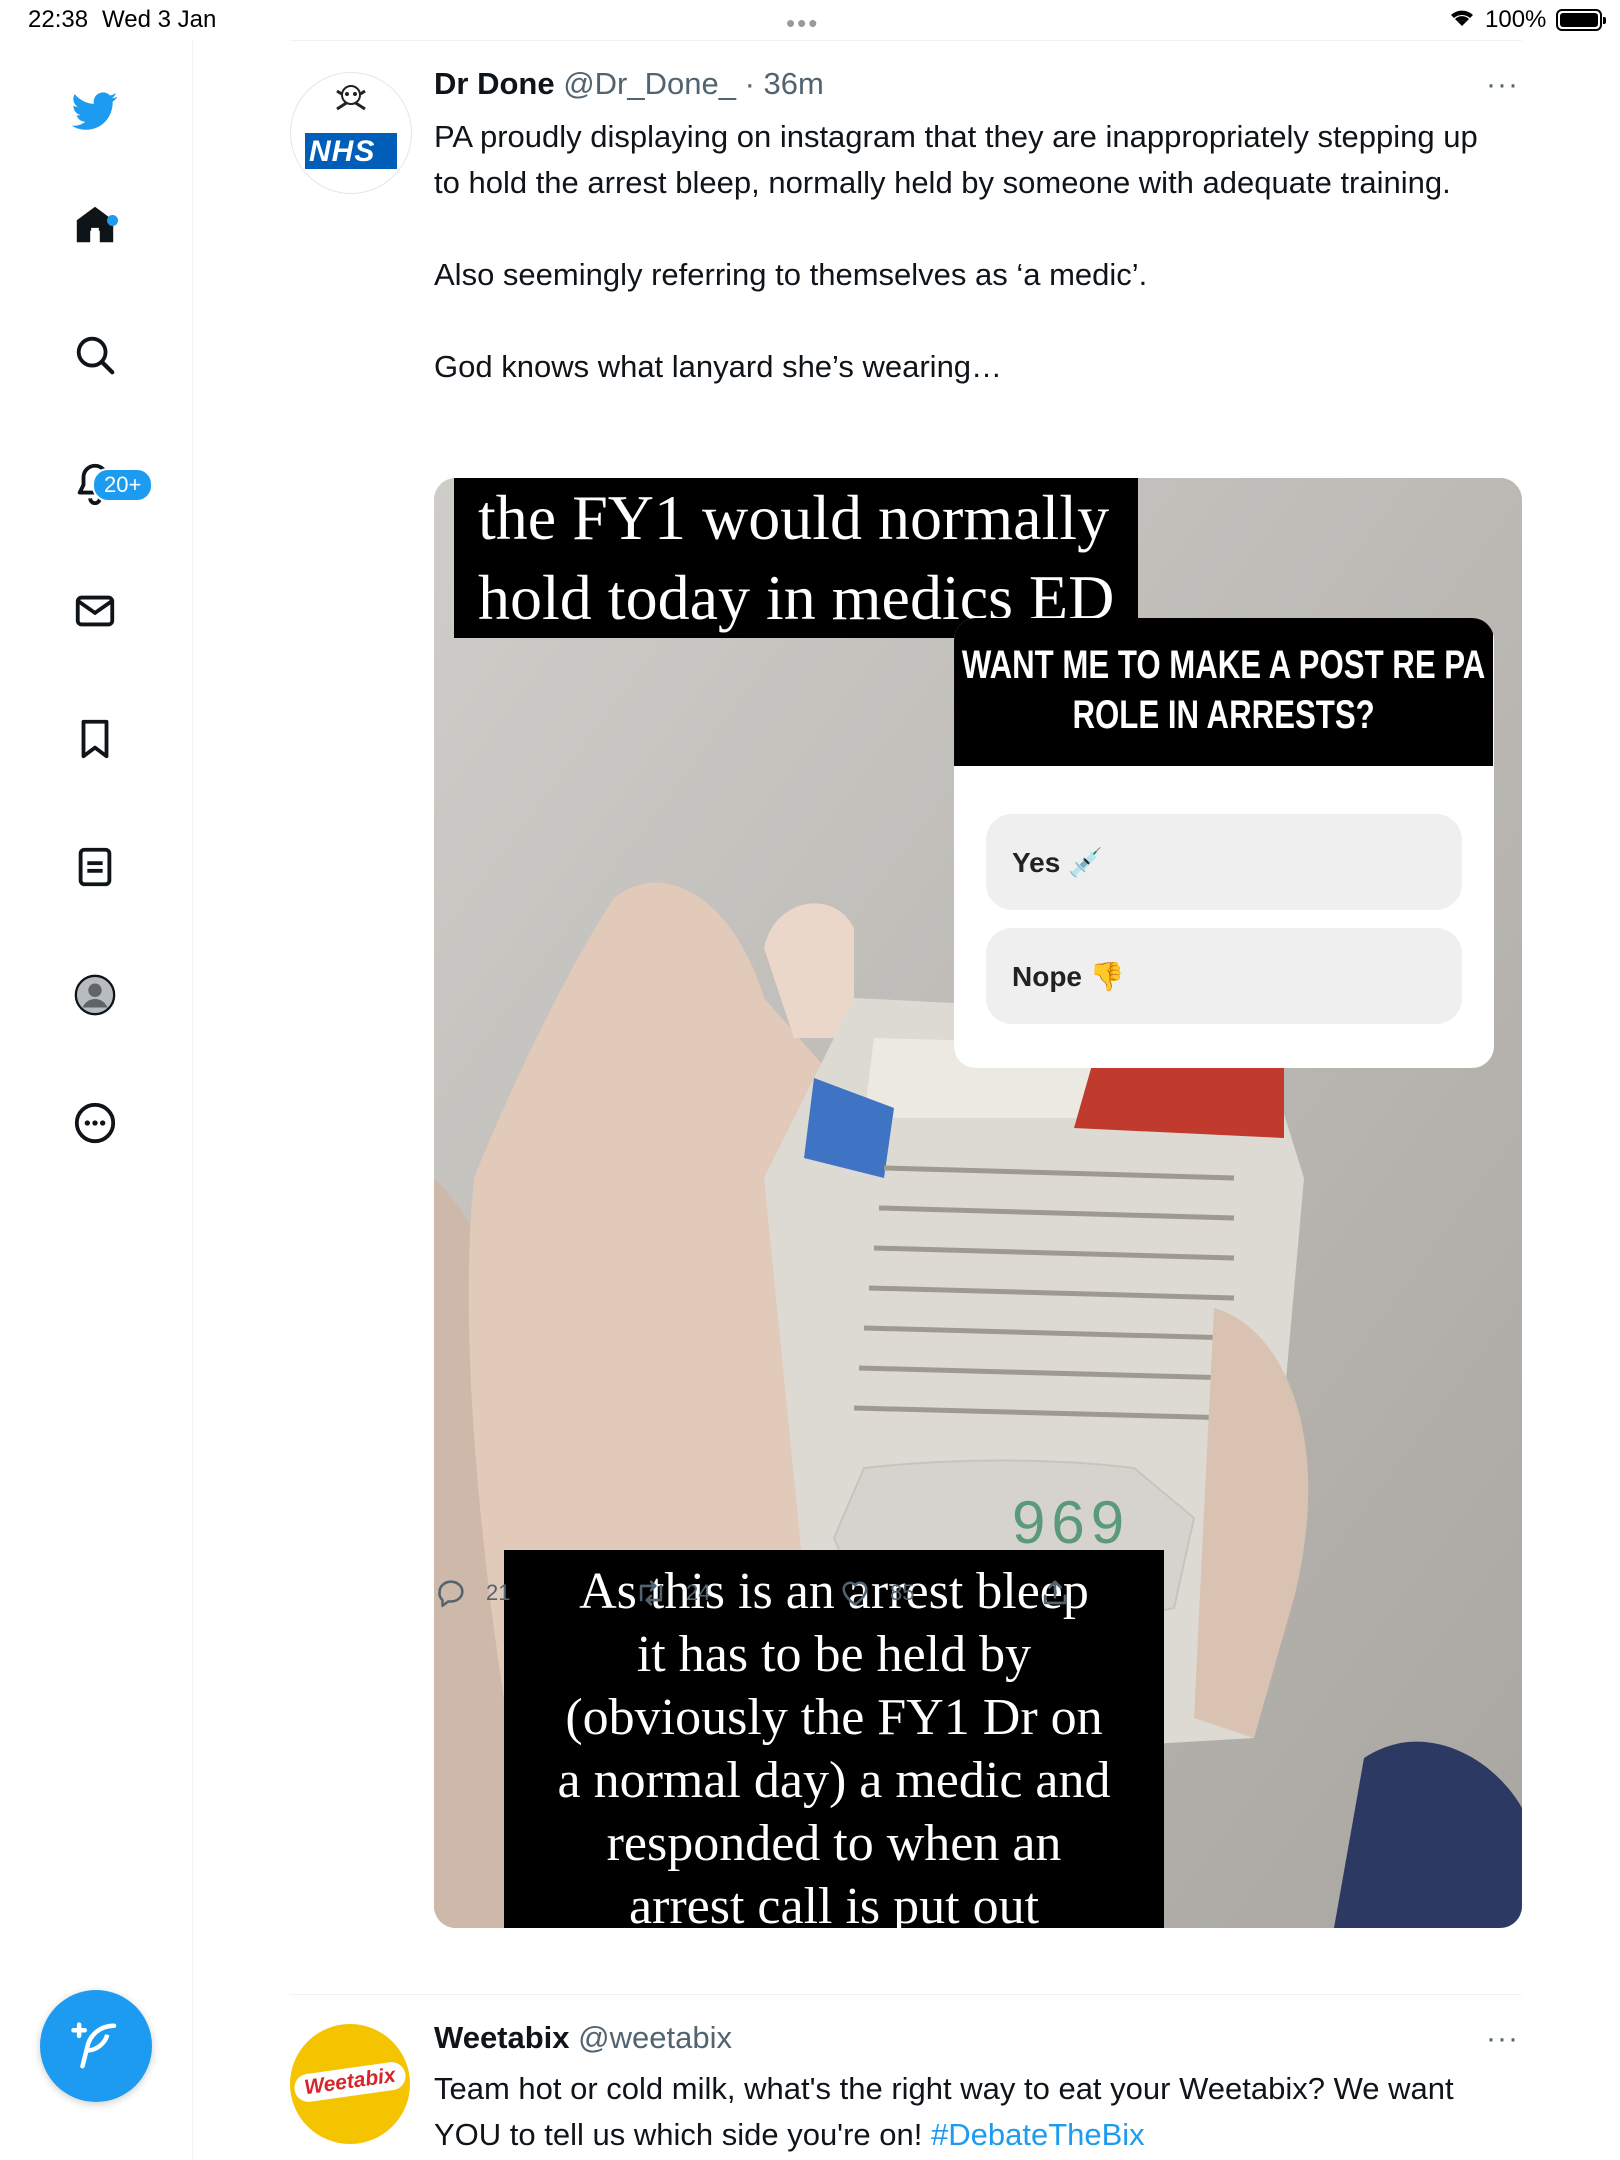  I want to click on twitter-logo-icon, so click(95, 111).